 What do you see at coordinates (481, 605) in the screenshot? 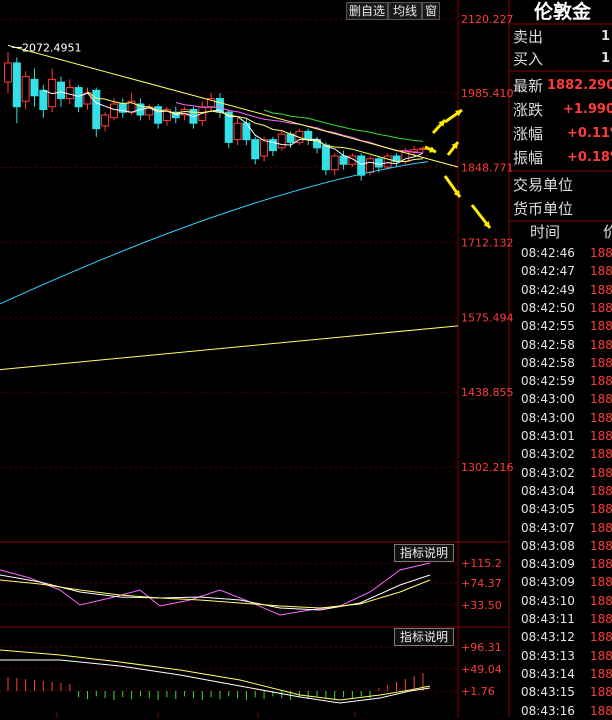
I see `indicator-tick-label: +33.50` at bounding box center [481, 605].